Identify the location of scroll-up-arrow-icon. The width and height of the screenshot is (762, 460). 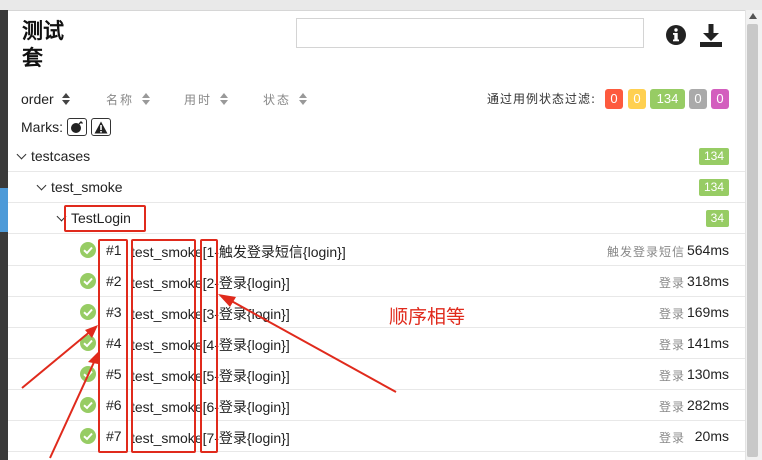
(753, 16).